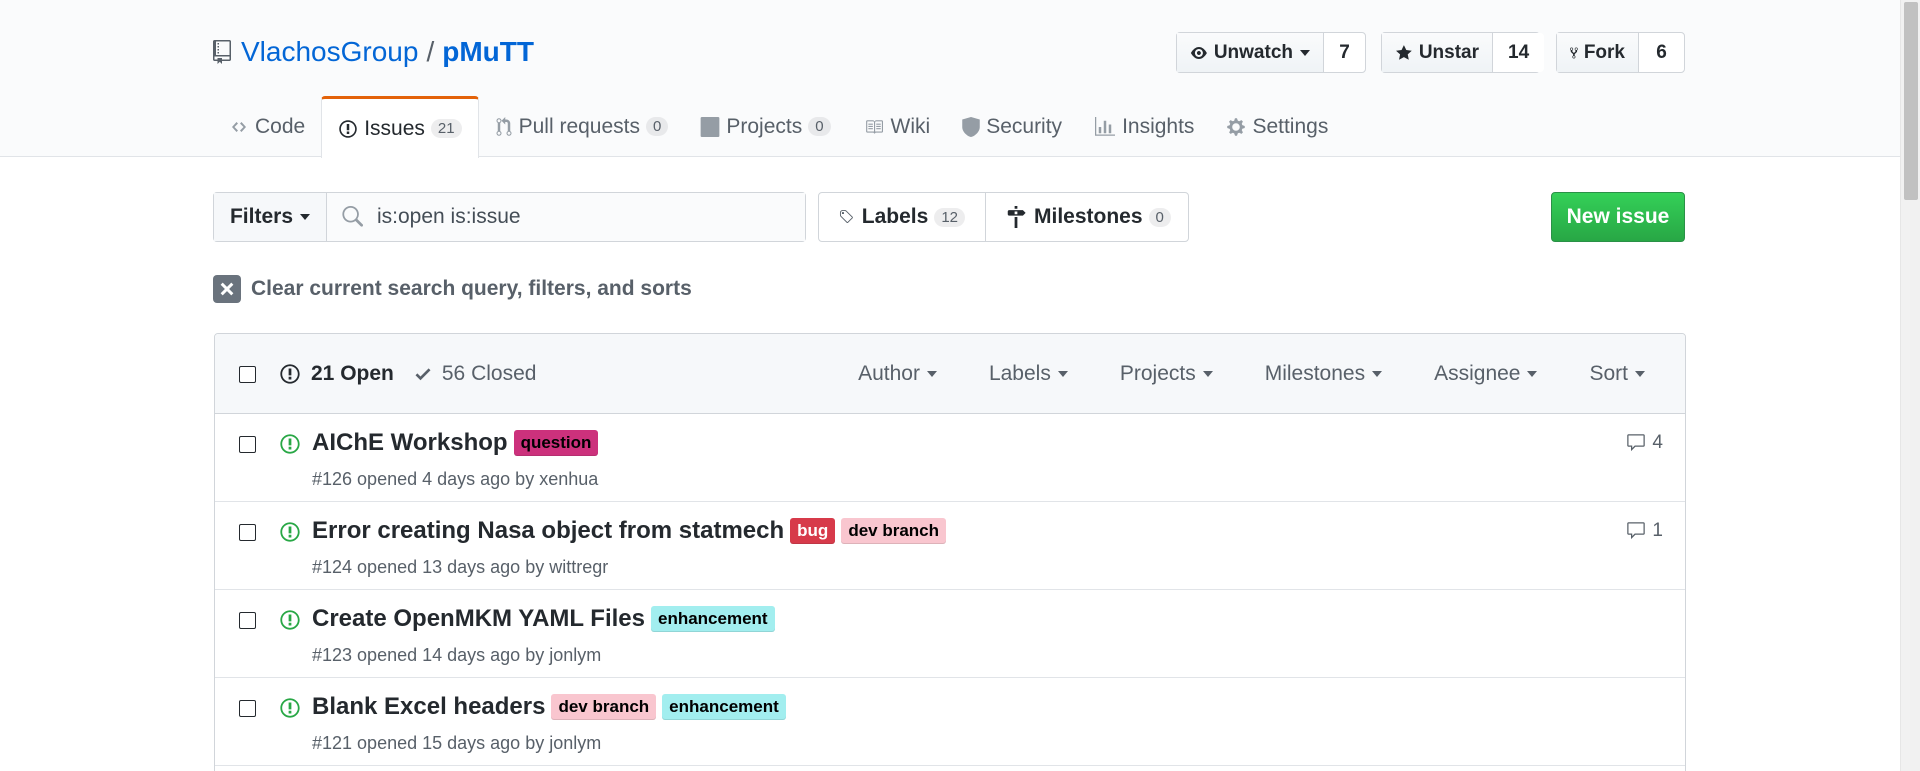  I want to click on tab-projects: Projects 0, so click(765, 126).